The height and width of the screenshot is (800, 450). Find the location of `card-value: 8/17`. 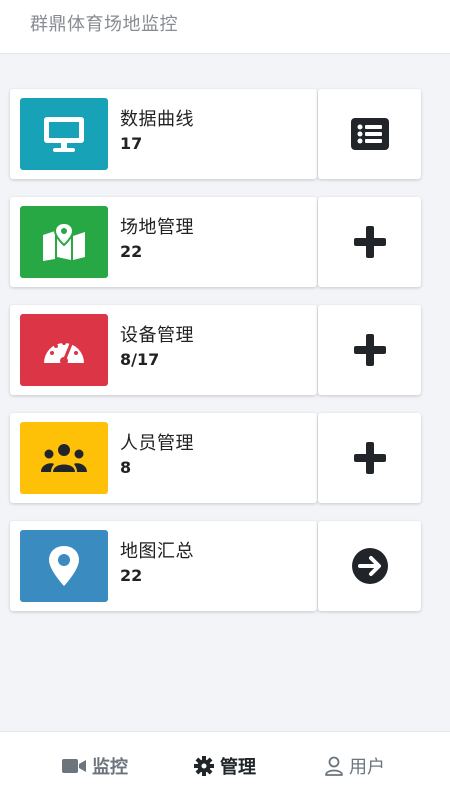

card-value: 8/17 is located at coordinates (140, 359).